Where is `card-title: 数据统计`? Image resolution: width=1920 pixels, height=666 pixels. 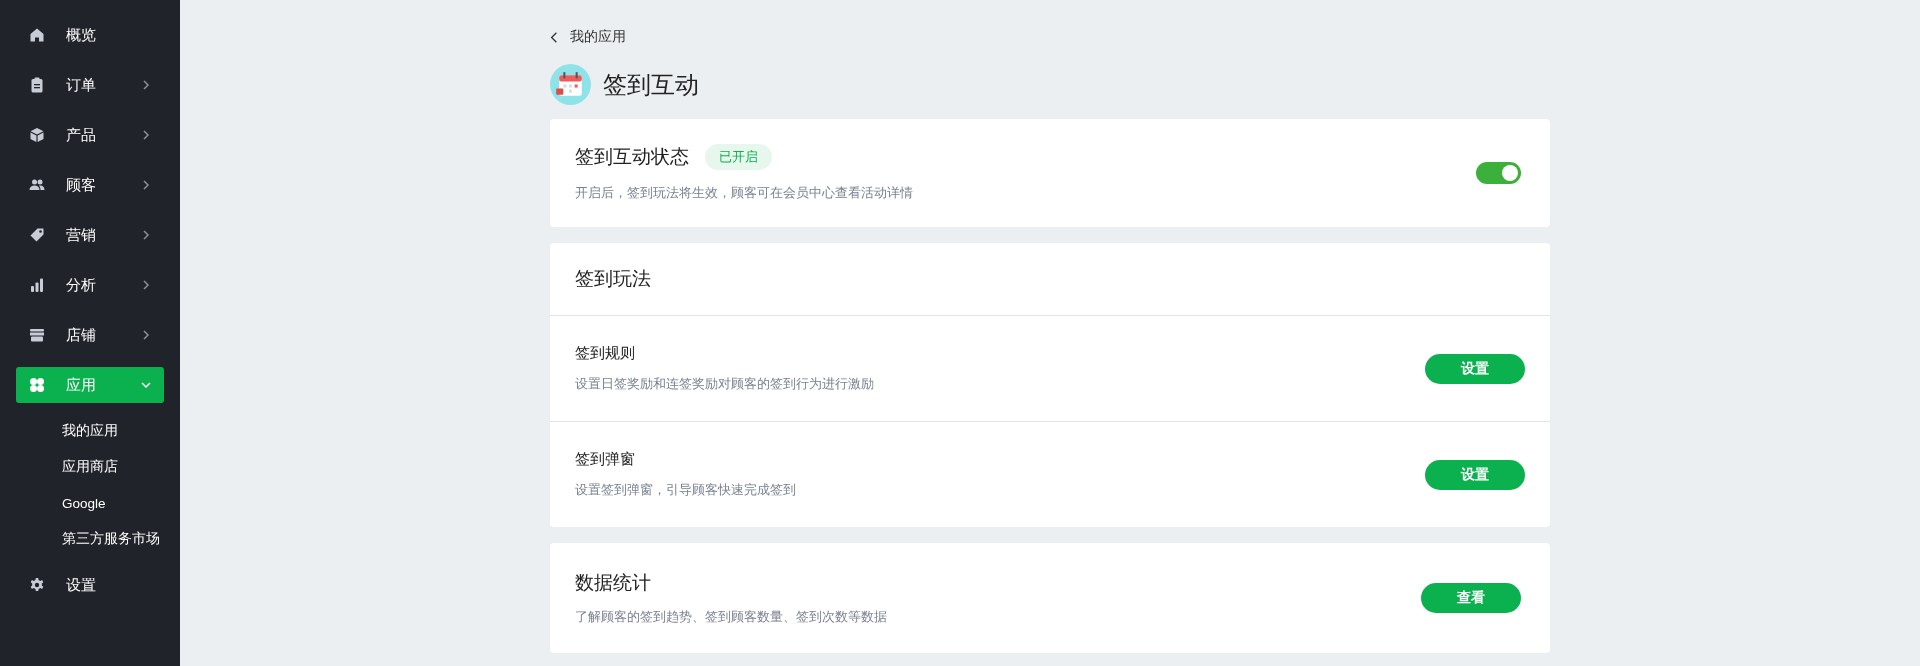 card-title: 数据统计 is located at coordinates (613, 583).